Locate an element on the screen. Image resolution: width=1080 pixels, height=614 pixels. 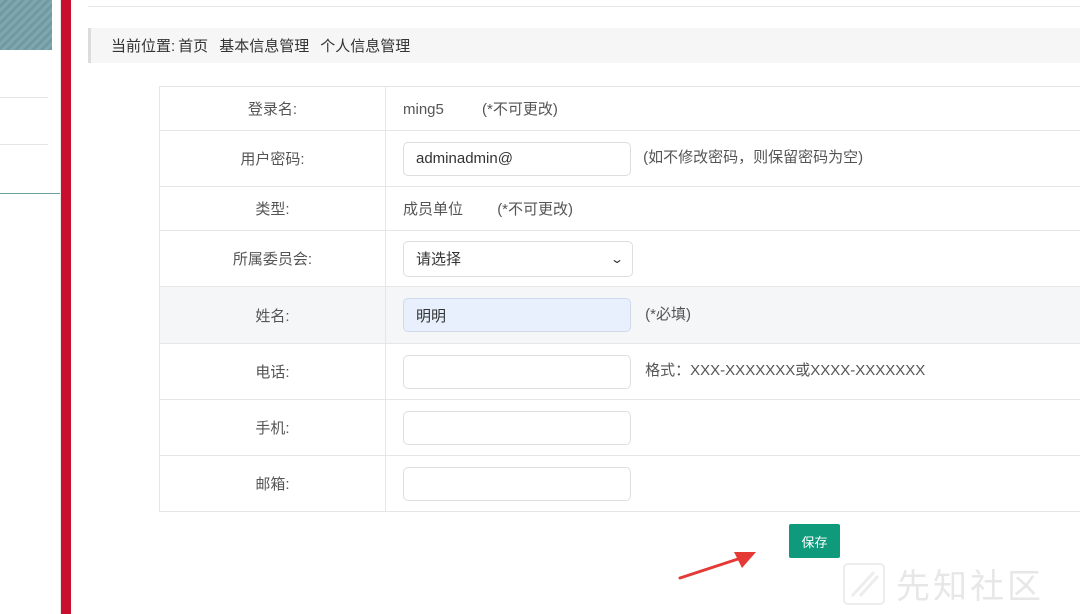
form-row-phone: 电话: 格式：XXX-XXXXXXX或XXXX-XXXXXXX is located at coordinates (619, 371).